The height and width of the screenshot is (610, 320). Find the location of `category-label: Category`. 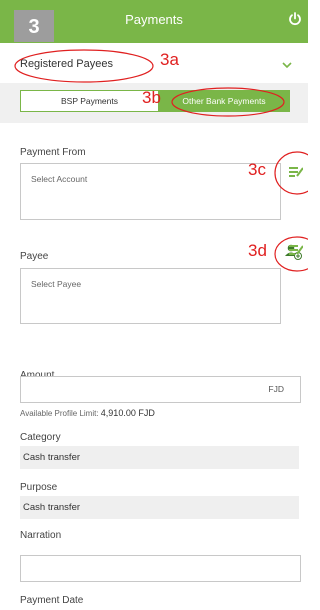

category-label: Category is located at coordinates (40, 437).